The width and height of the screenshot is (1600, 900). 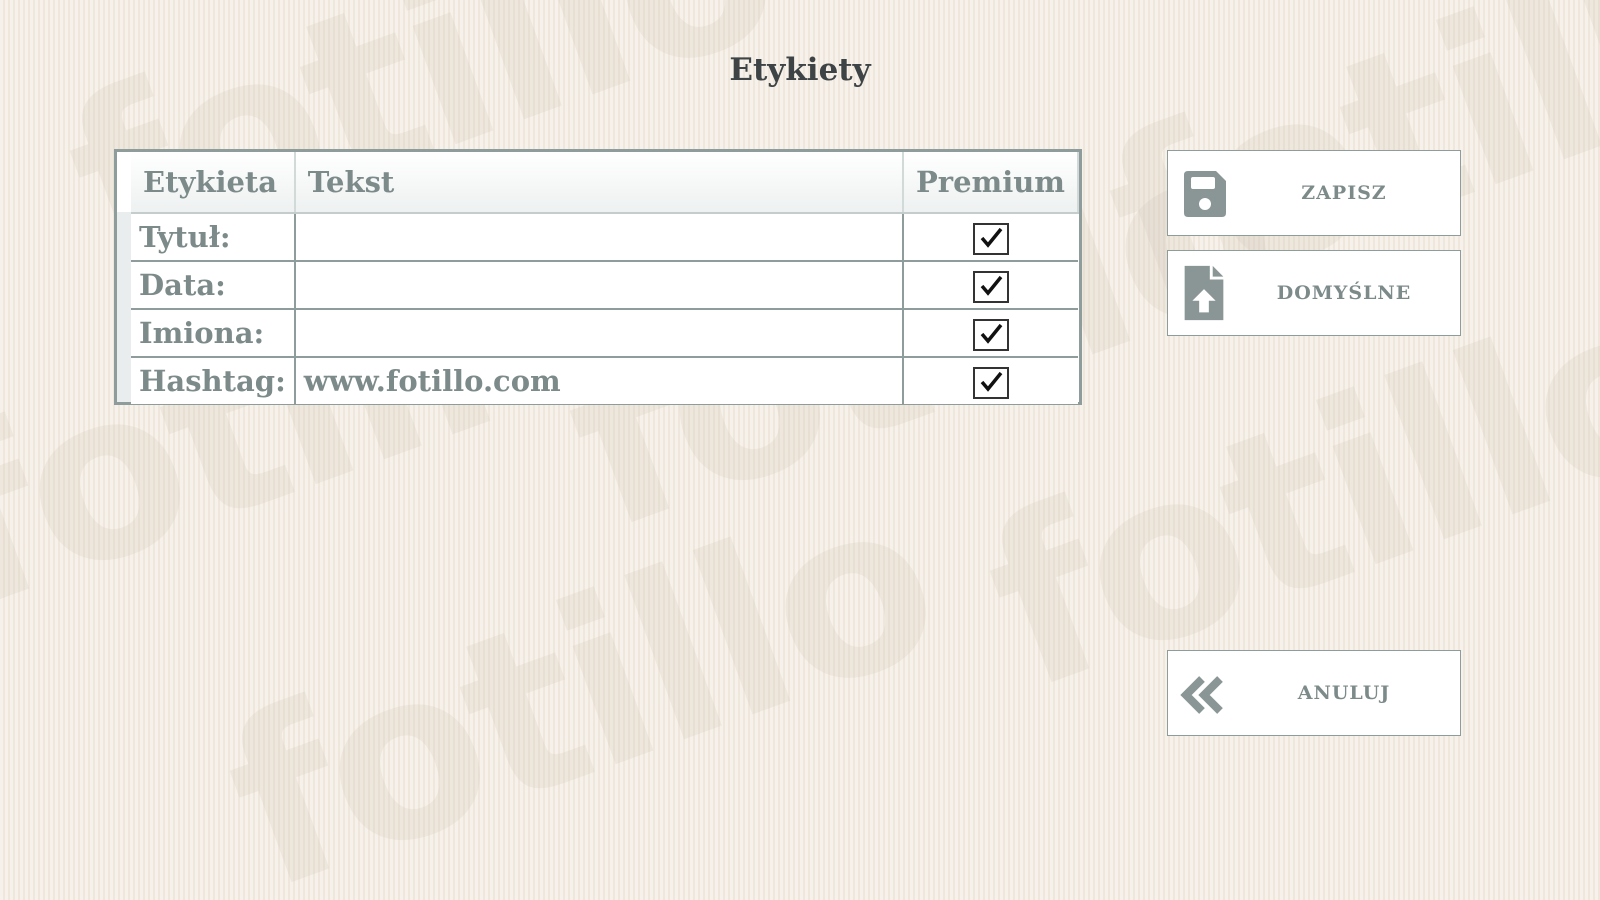 I want to click on cancel-button: ANULUJ, so click(x=1314, y=693).